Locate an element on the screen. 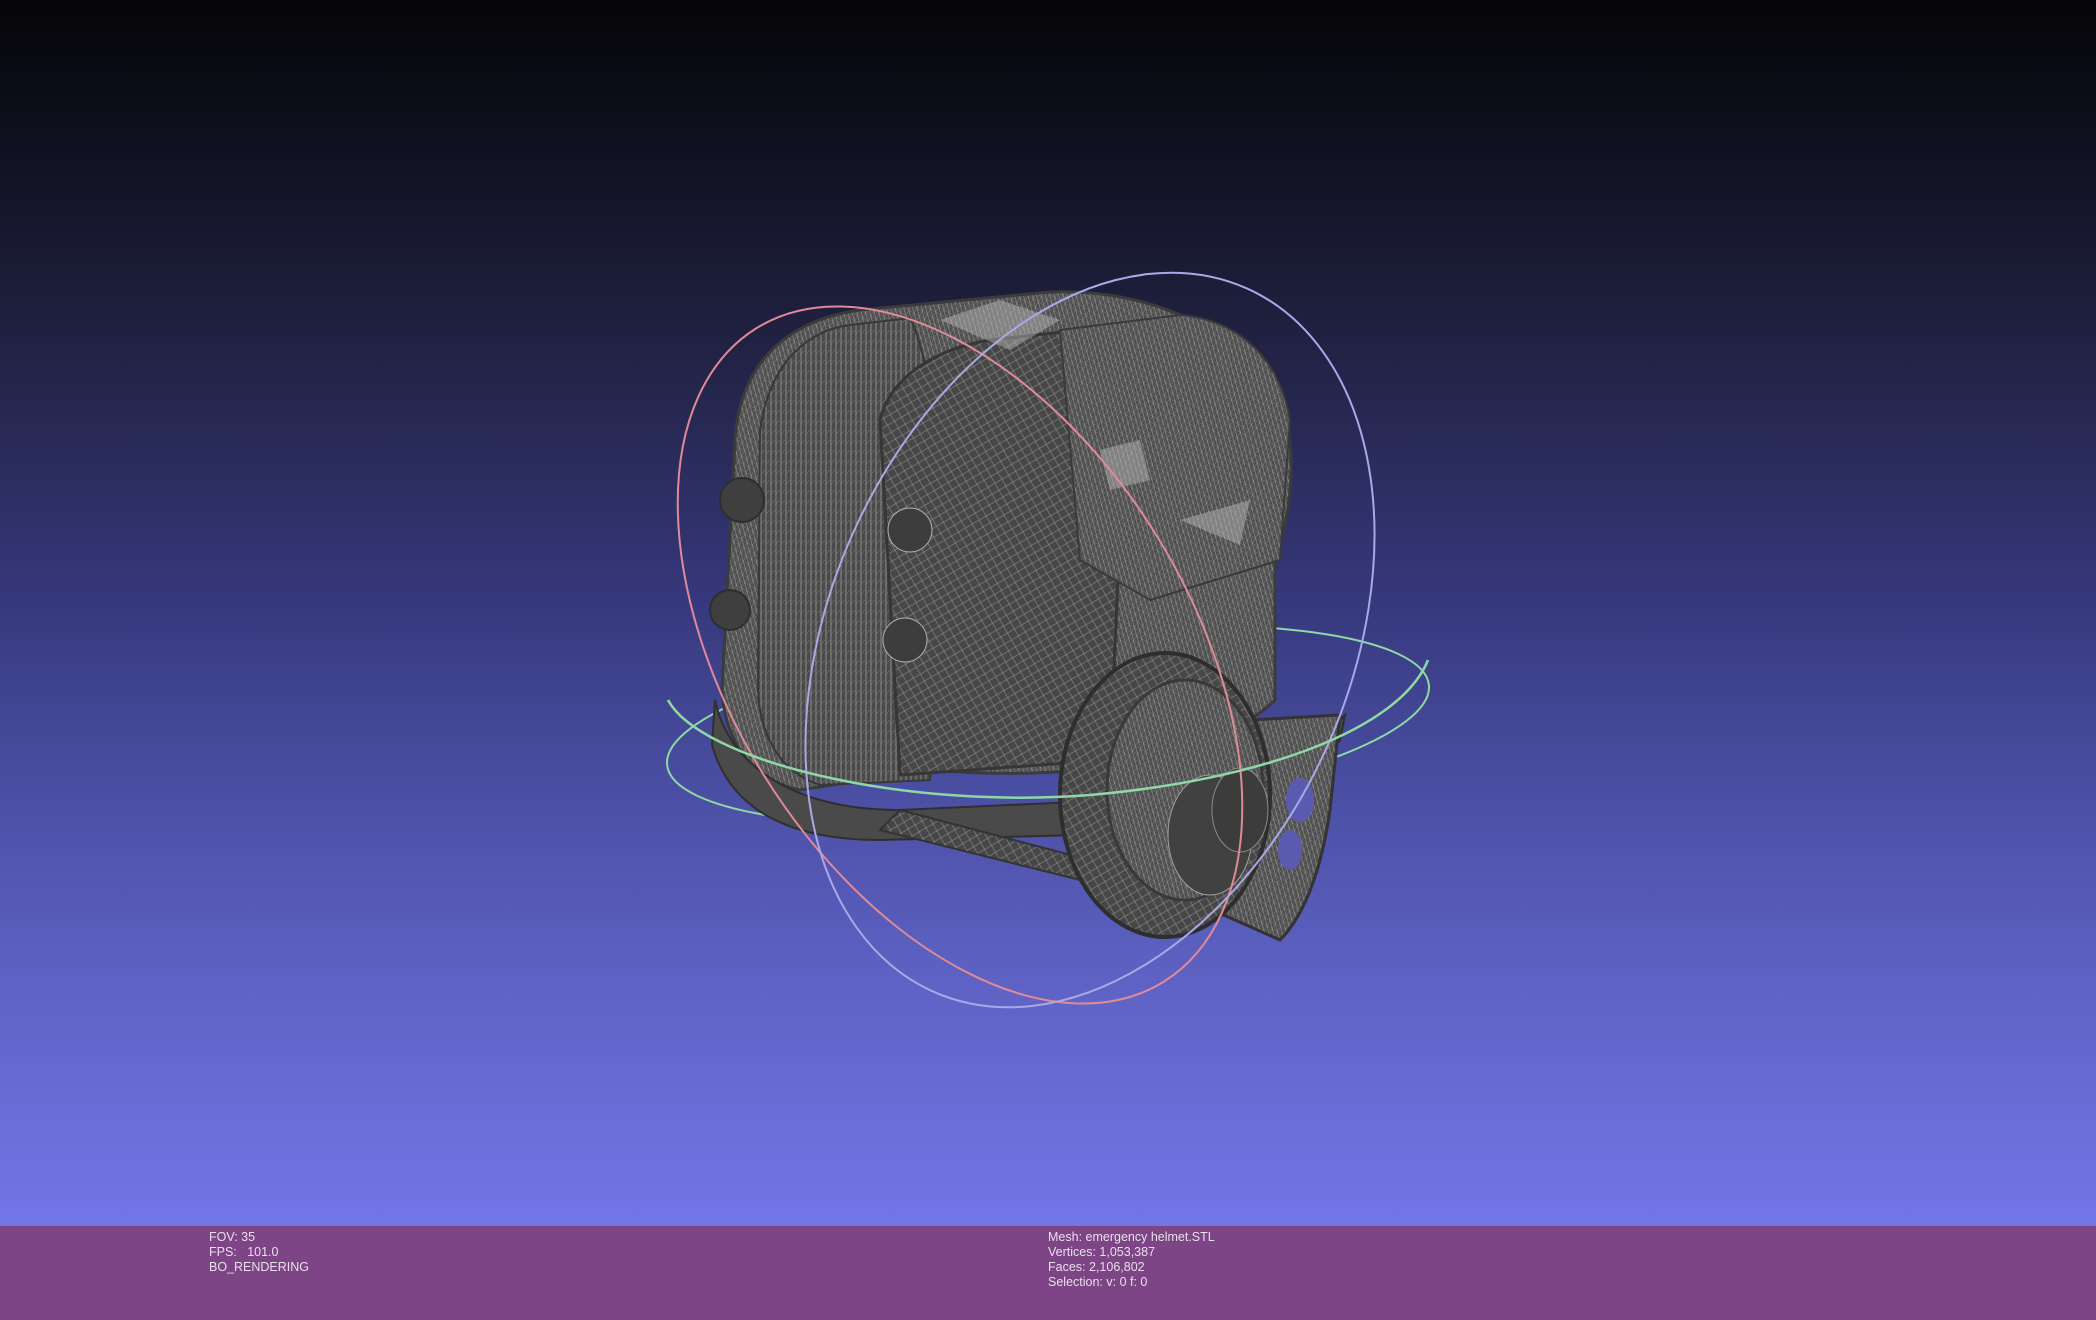 This screenshot has width=2096, height=1320. selection-info: Selection: v: 0 f: 0 is located at coordinates (1098, 1282).